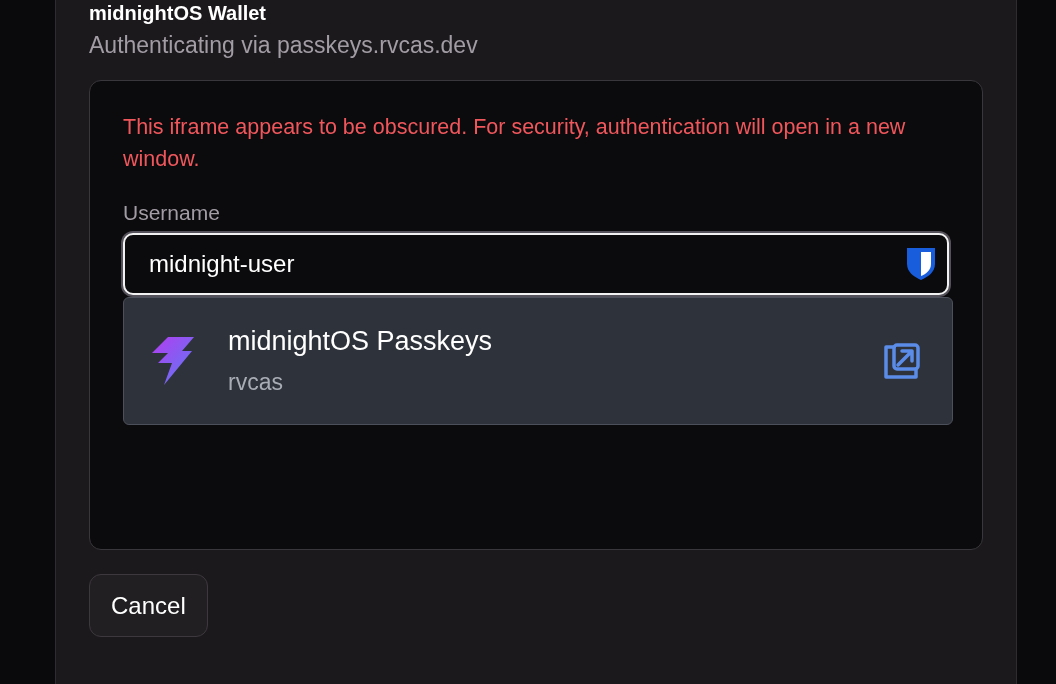  Describe the element at coordinates (538, 361) in the screenshot. I see `autofill-suggestion: midnightOS Passkeys rvcas` at that location.